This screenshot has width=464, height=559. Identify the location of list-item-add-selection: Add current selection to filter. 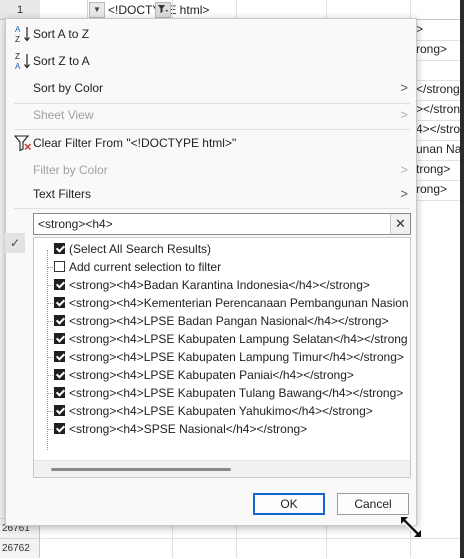
(134, 267).